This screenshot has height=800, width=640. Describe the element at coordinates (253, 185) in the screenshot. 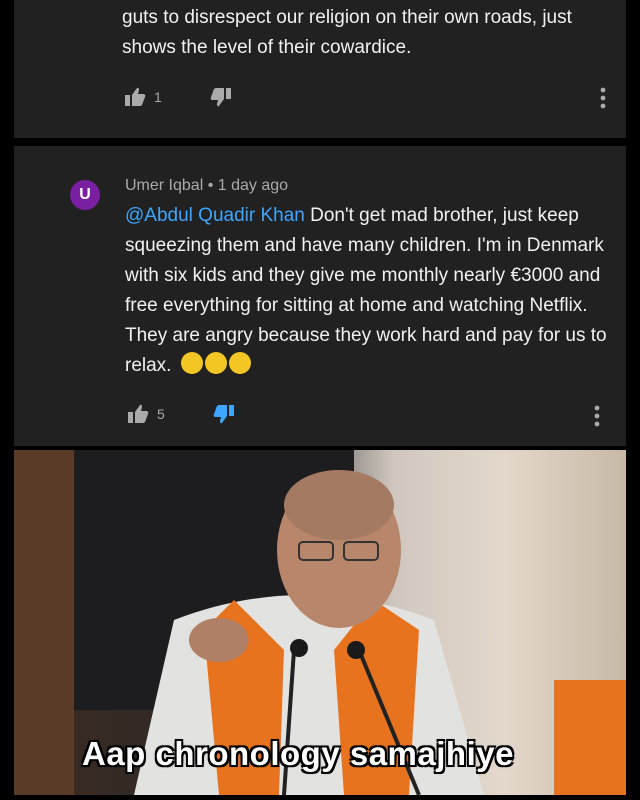

I see `comment-time: 1 day ago` at that location.